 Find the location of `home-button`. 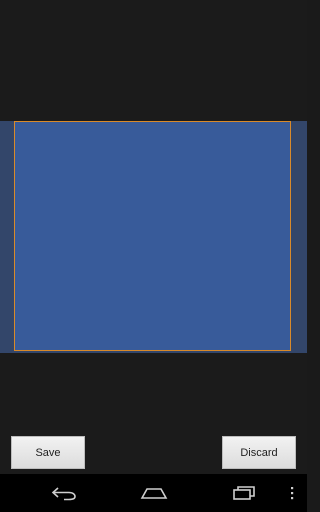

home-button is located at coordinates (154, 493).